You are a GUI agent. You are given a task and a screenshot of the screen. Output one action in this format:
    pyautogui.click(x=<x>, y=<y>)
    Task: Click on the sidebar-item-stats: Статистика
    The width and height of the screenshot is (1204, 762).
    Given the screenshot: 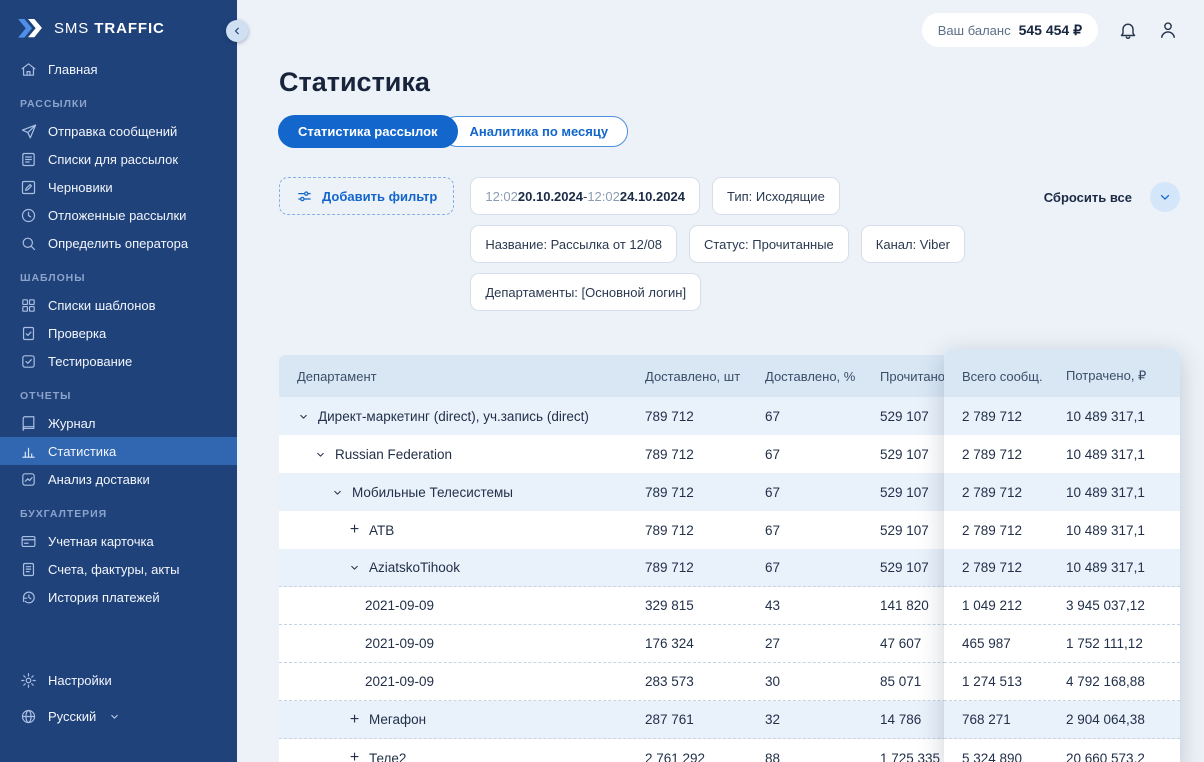 What is the action you would take?
    pyautogui.click(x=118, y=451)
    